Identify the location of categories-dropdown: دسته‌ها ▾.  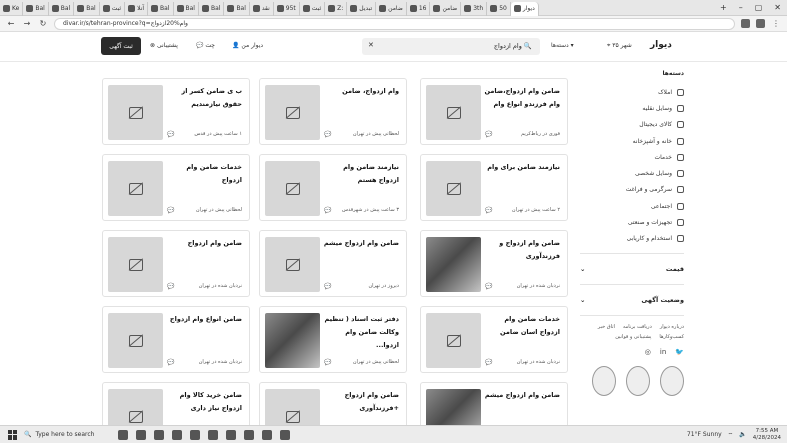
(562, 45).